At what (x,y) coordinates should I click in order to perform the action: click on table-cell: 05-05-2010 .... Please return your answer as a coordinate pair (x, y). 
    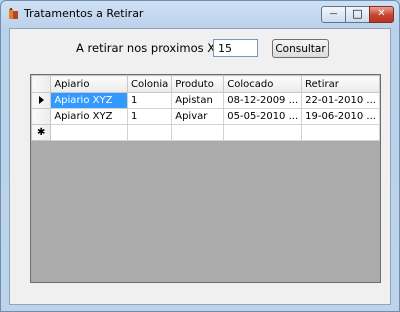
    Looking at the image, I should click on (263, 116).